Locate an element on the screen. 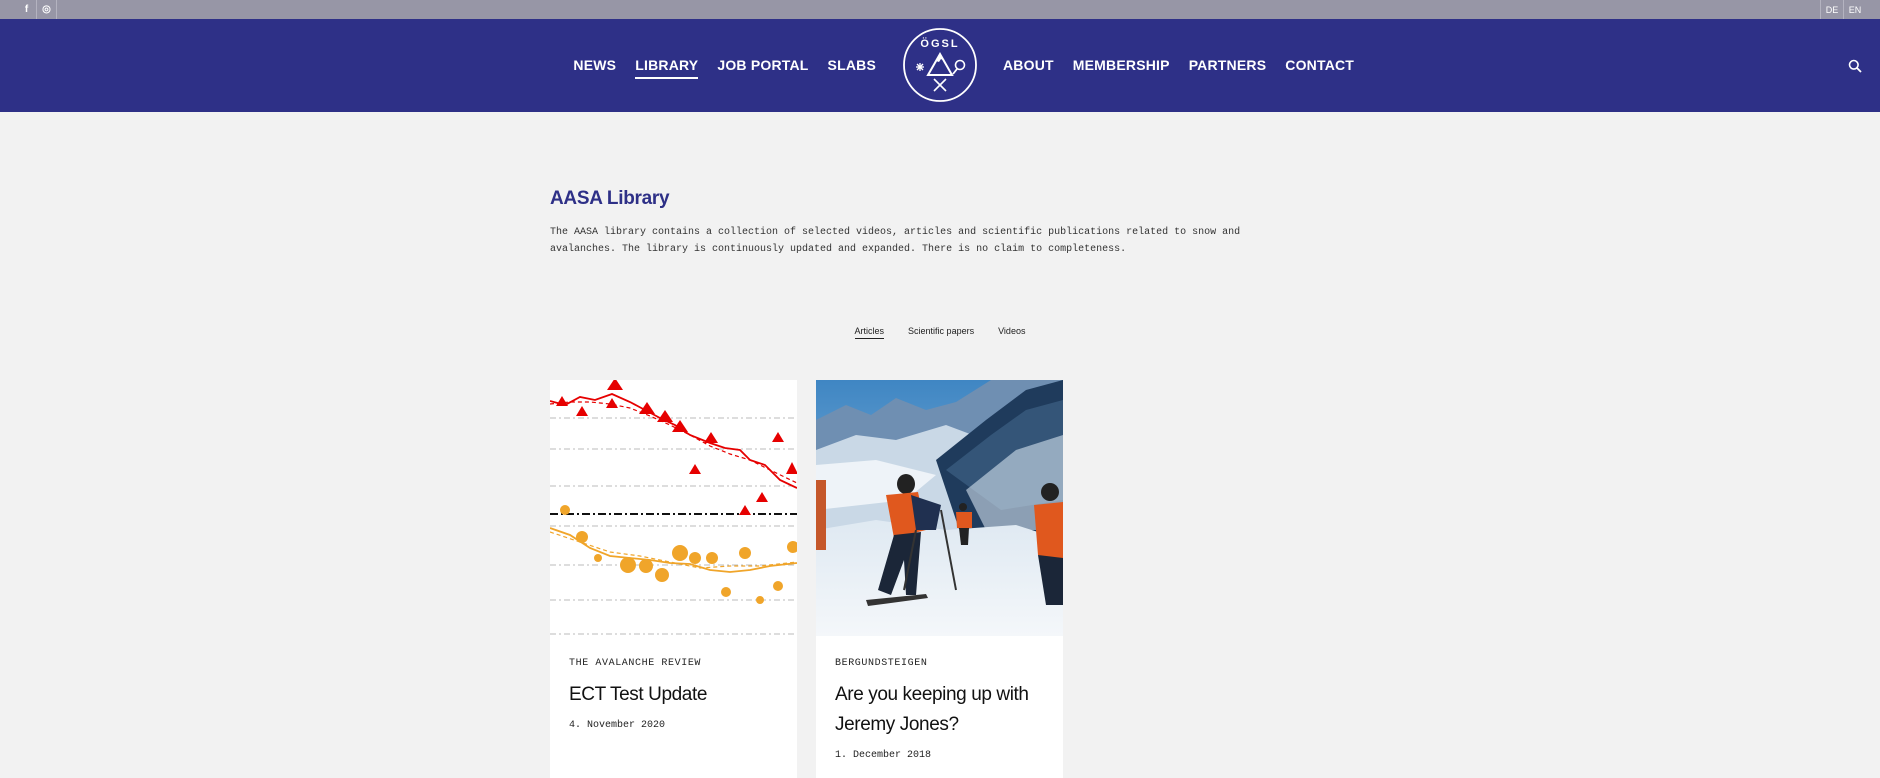 This screenshot has width=1880, height=778. filter-scientific-papers: Scientific papers is located at coordinates (941, 332).